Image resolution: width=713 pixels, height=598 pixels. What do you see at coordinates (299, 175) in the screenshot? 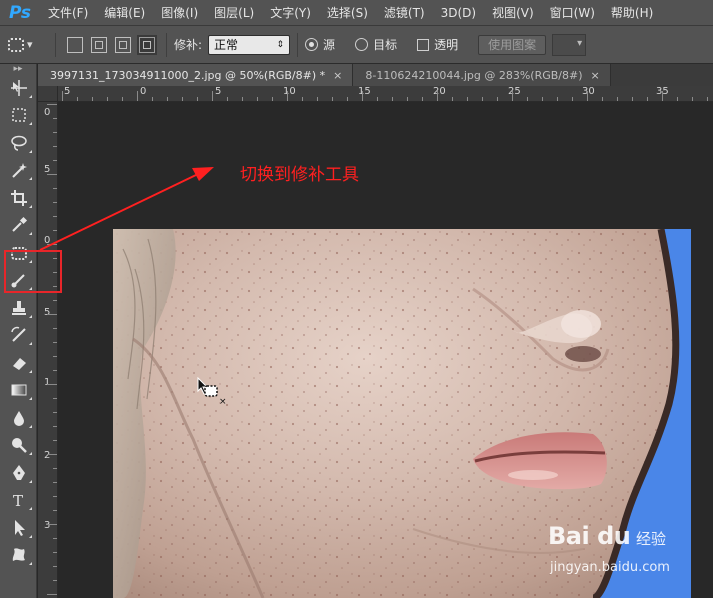
I see `annotation-text: 切换到修补工具` at bounding box center [299, 175].